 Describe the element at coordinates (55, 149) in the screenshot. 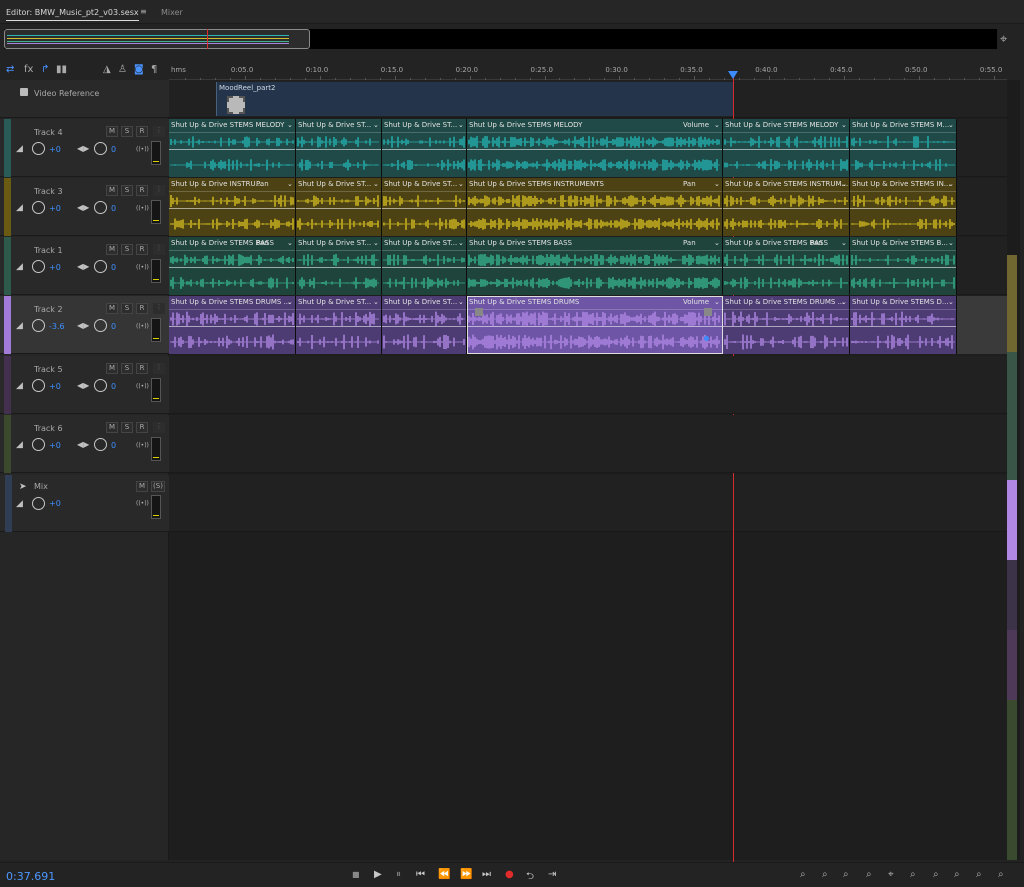

I see `volume-value: +0` at that location.